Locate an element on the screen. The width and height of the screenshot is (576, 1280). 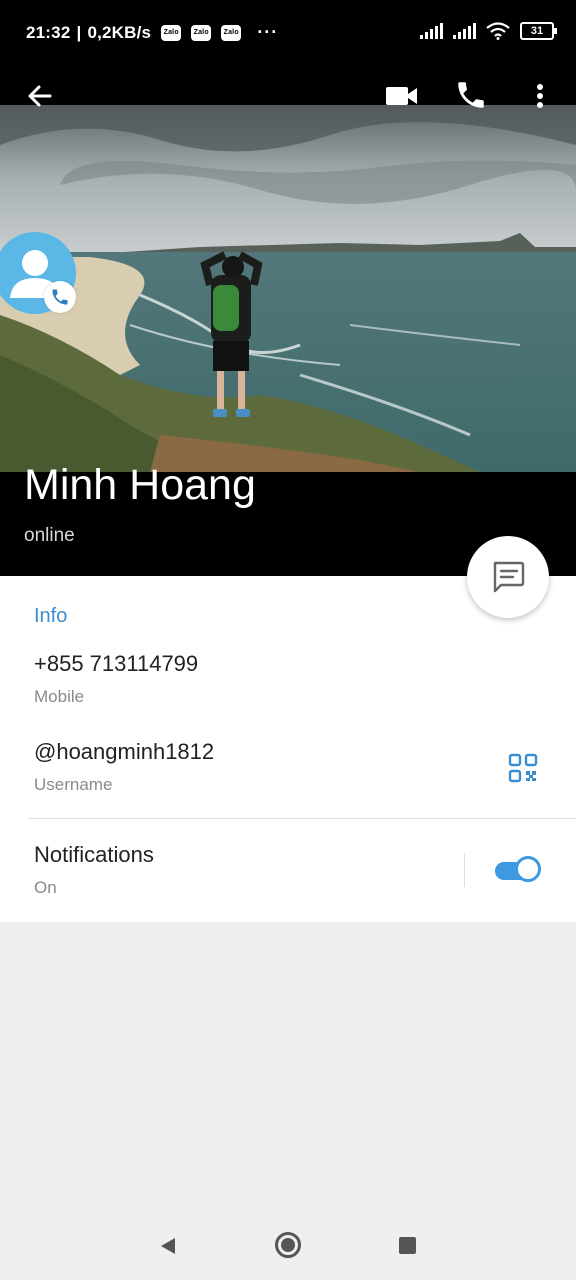
username: @hoangminh1812 is located at coordinates (124, 752).